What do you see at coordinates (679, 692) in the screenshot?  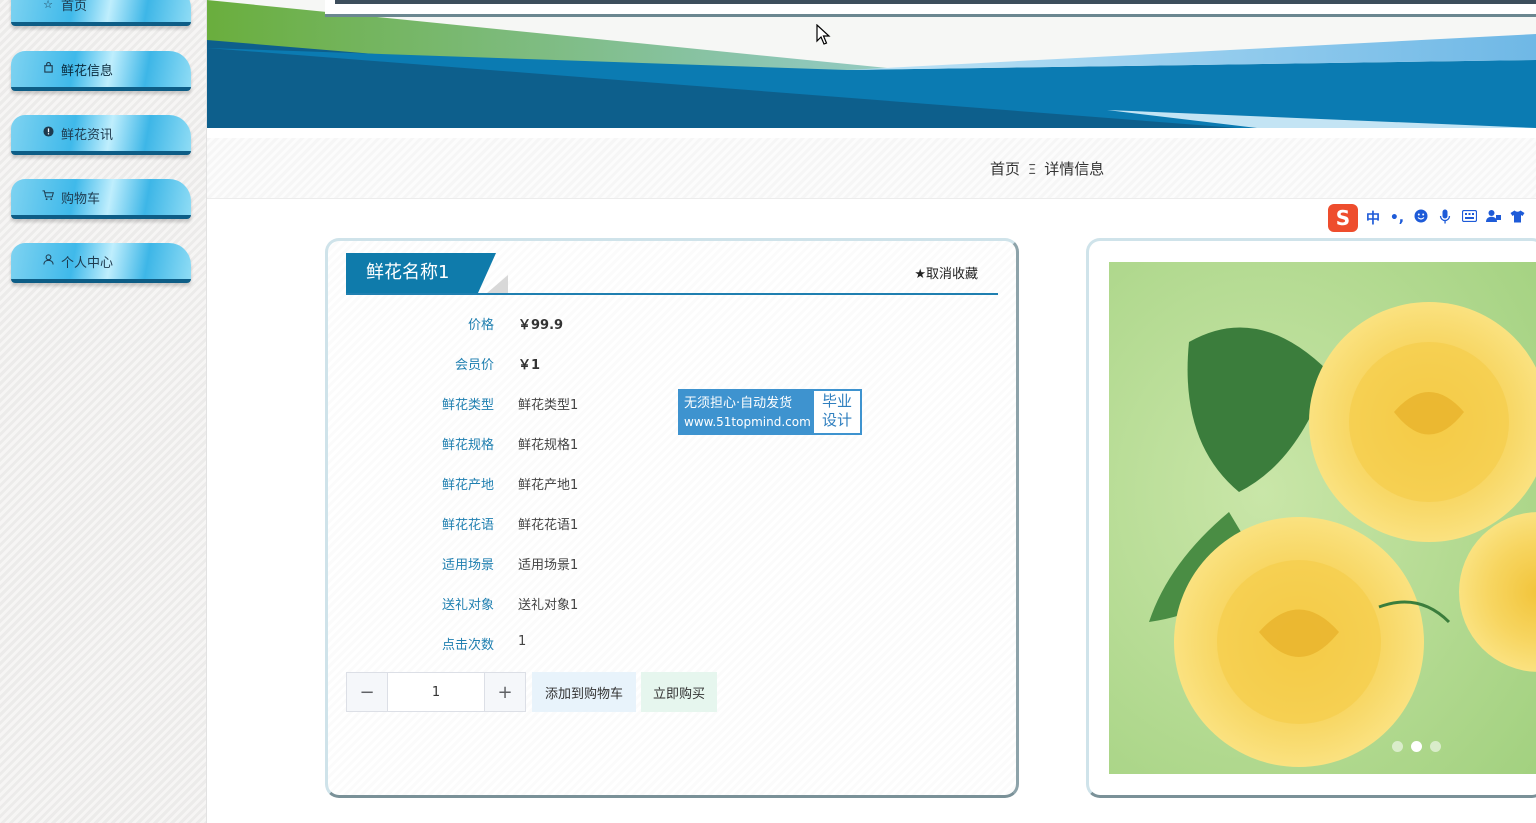 I see `buy-now-button: 立即购买` at bounding box center [679, 692].